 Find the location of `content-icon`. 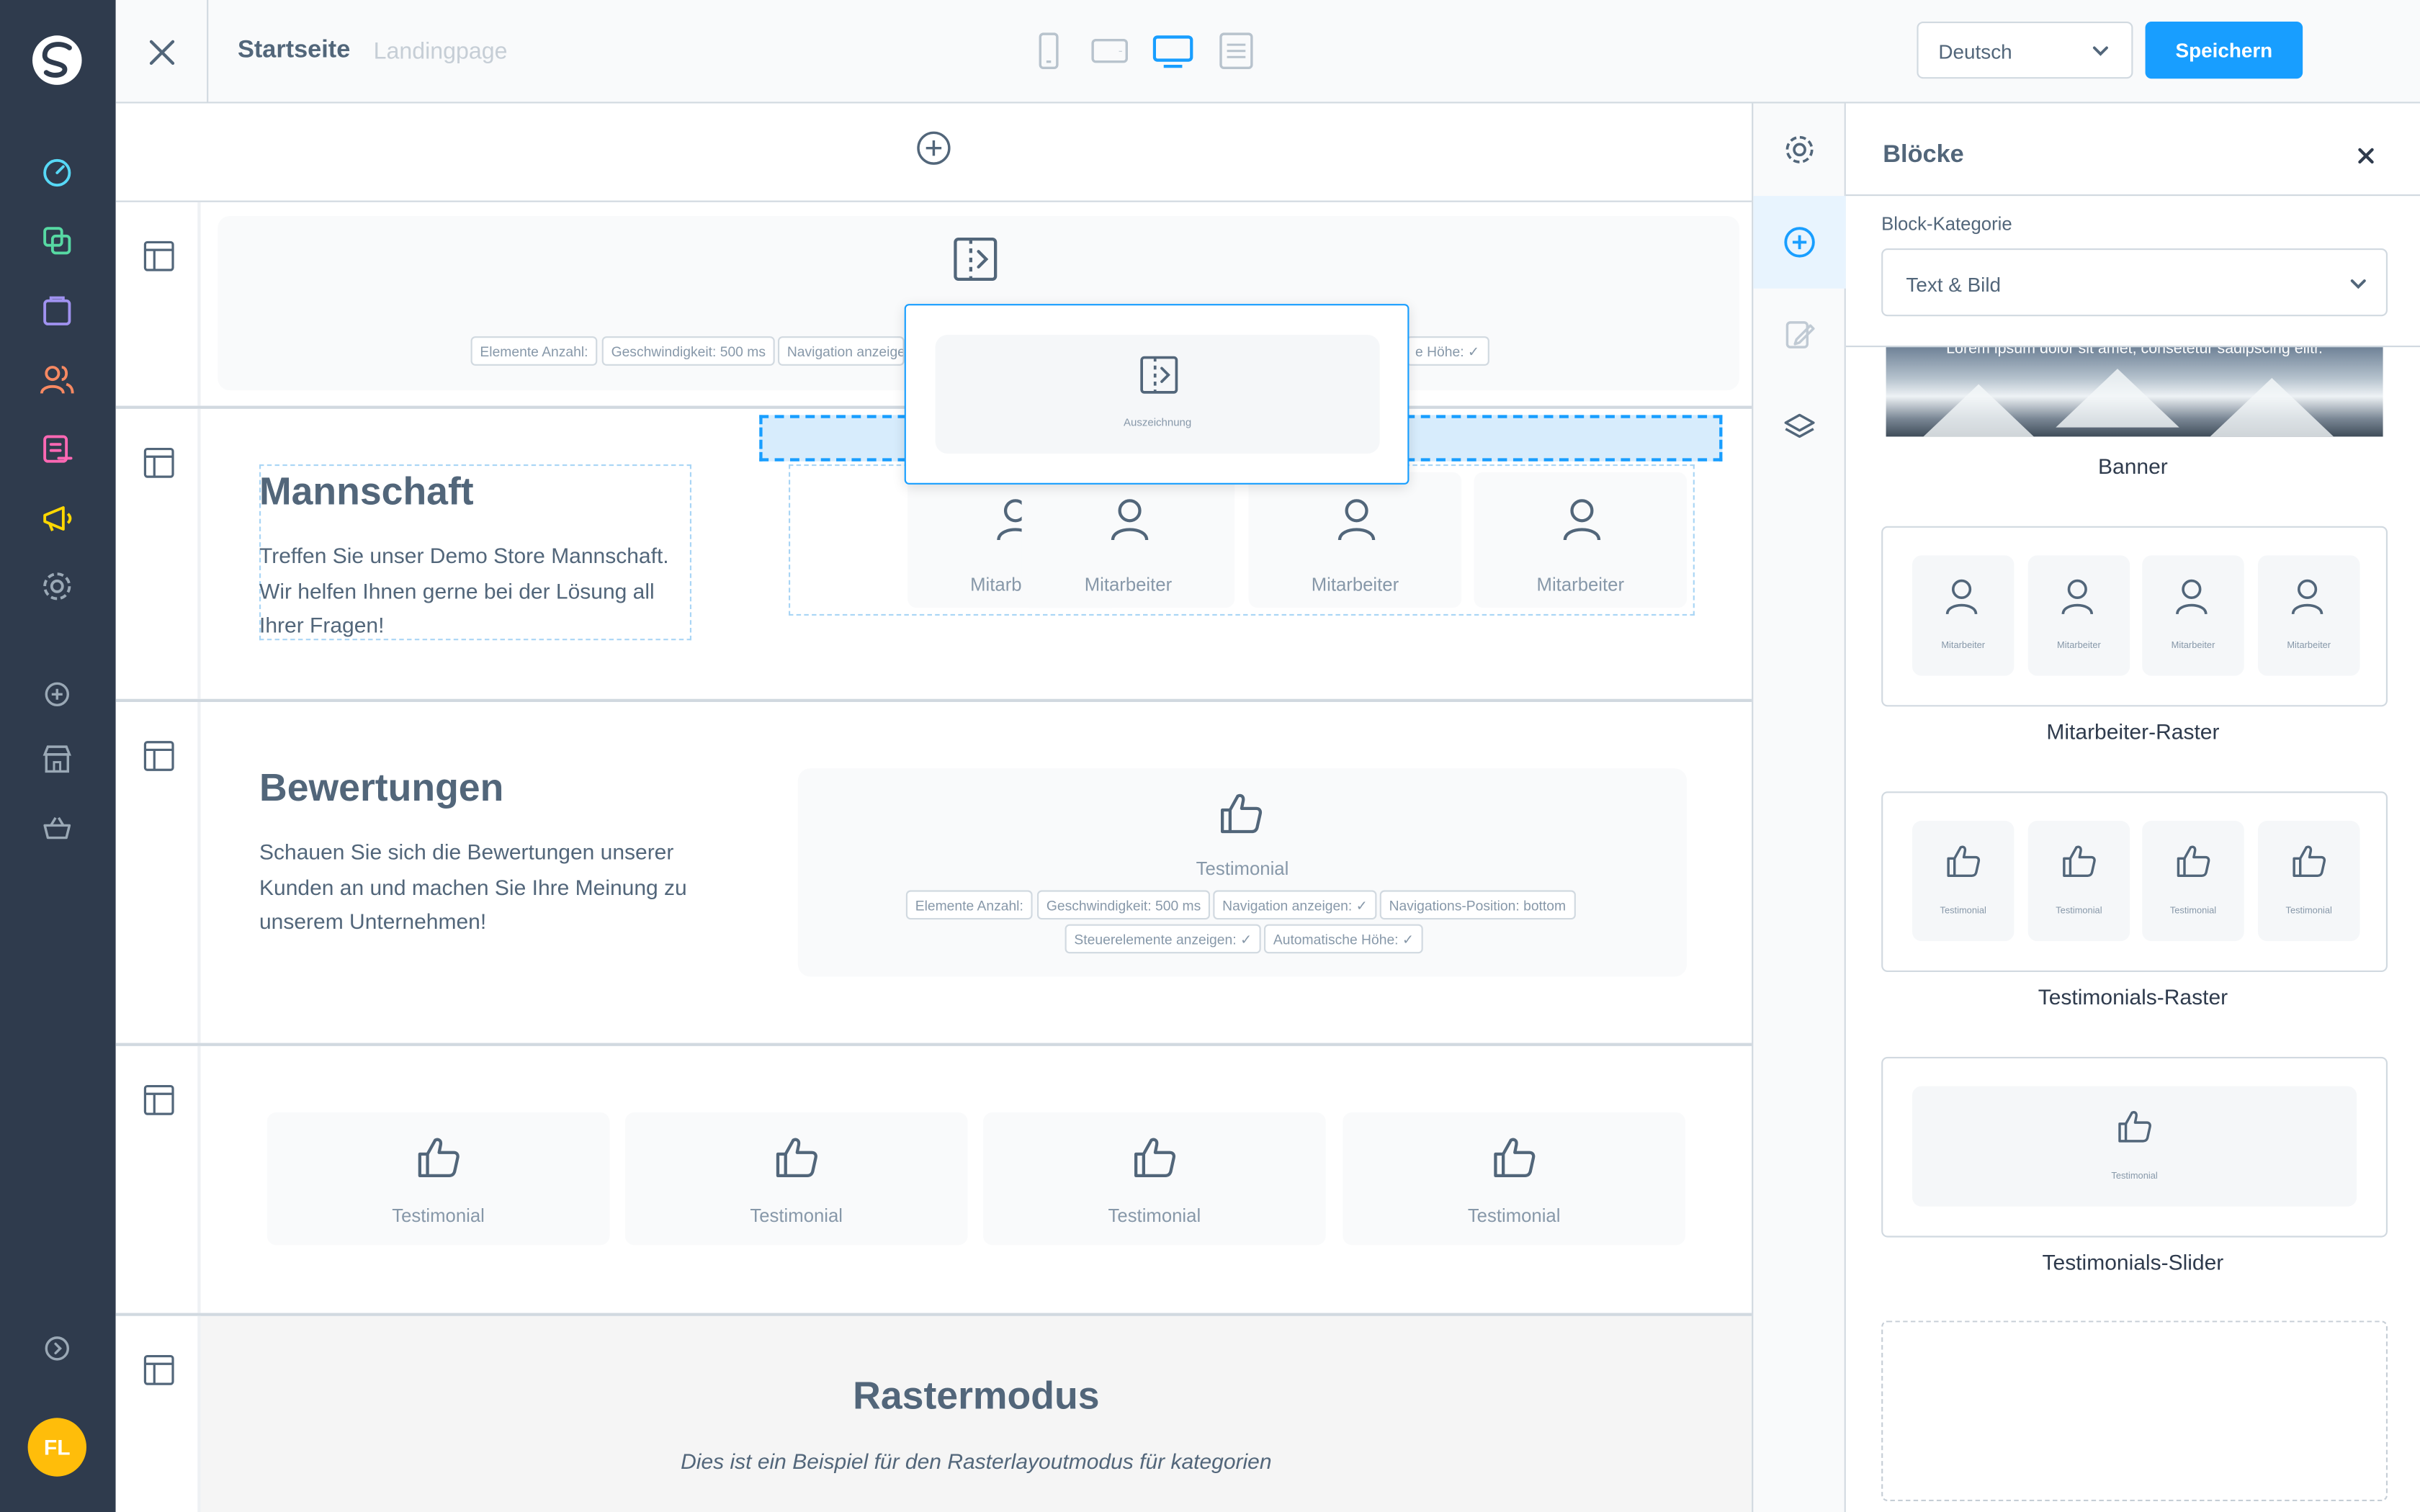

content-icon is located at coordinates (57, 449).